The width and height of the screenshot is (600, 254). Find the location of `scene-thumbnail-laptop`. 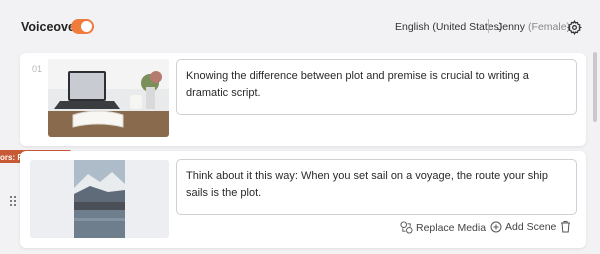

scene-thumbnail-laptop is located at coordinates (108, 98).